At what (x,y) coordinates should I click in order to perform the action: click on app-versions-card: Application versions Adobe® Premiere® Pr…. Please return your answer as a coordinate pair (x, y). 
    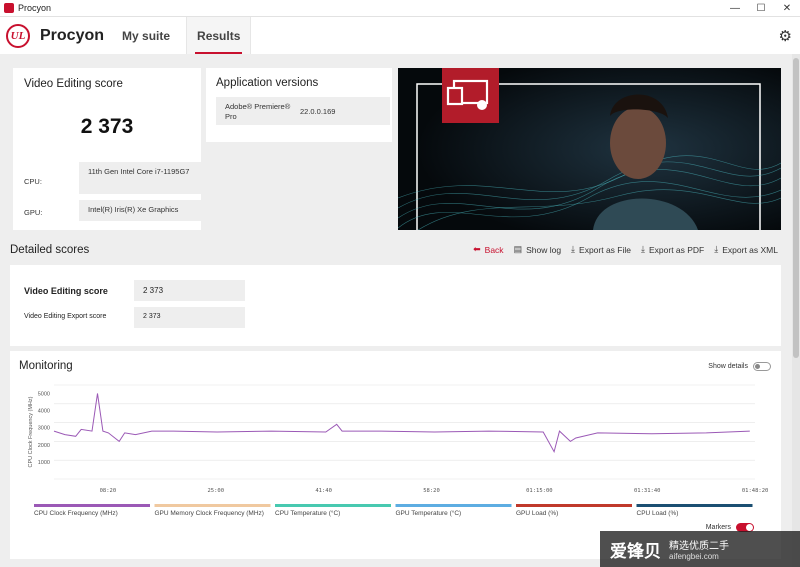
    Looking at the image, I should click on (299, 105).